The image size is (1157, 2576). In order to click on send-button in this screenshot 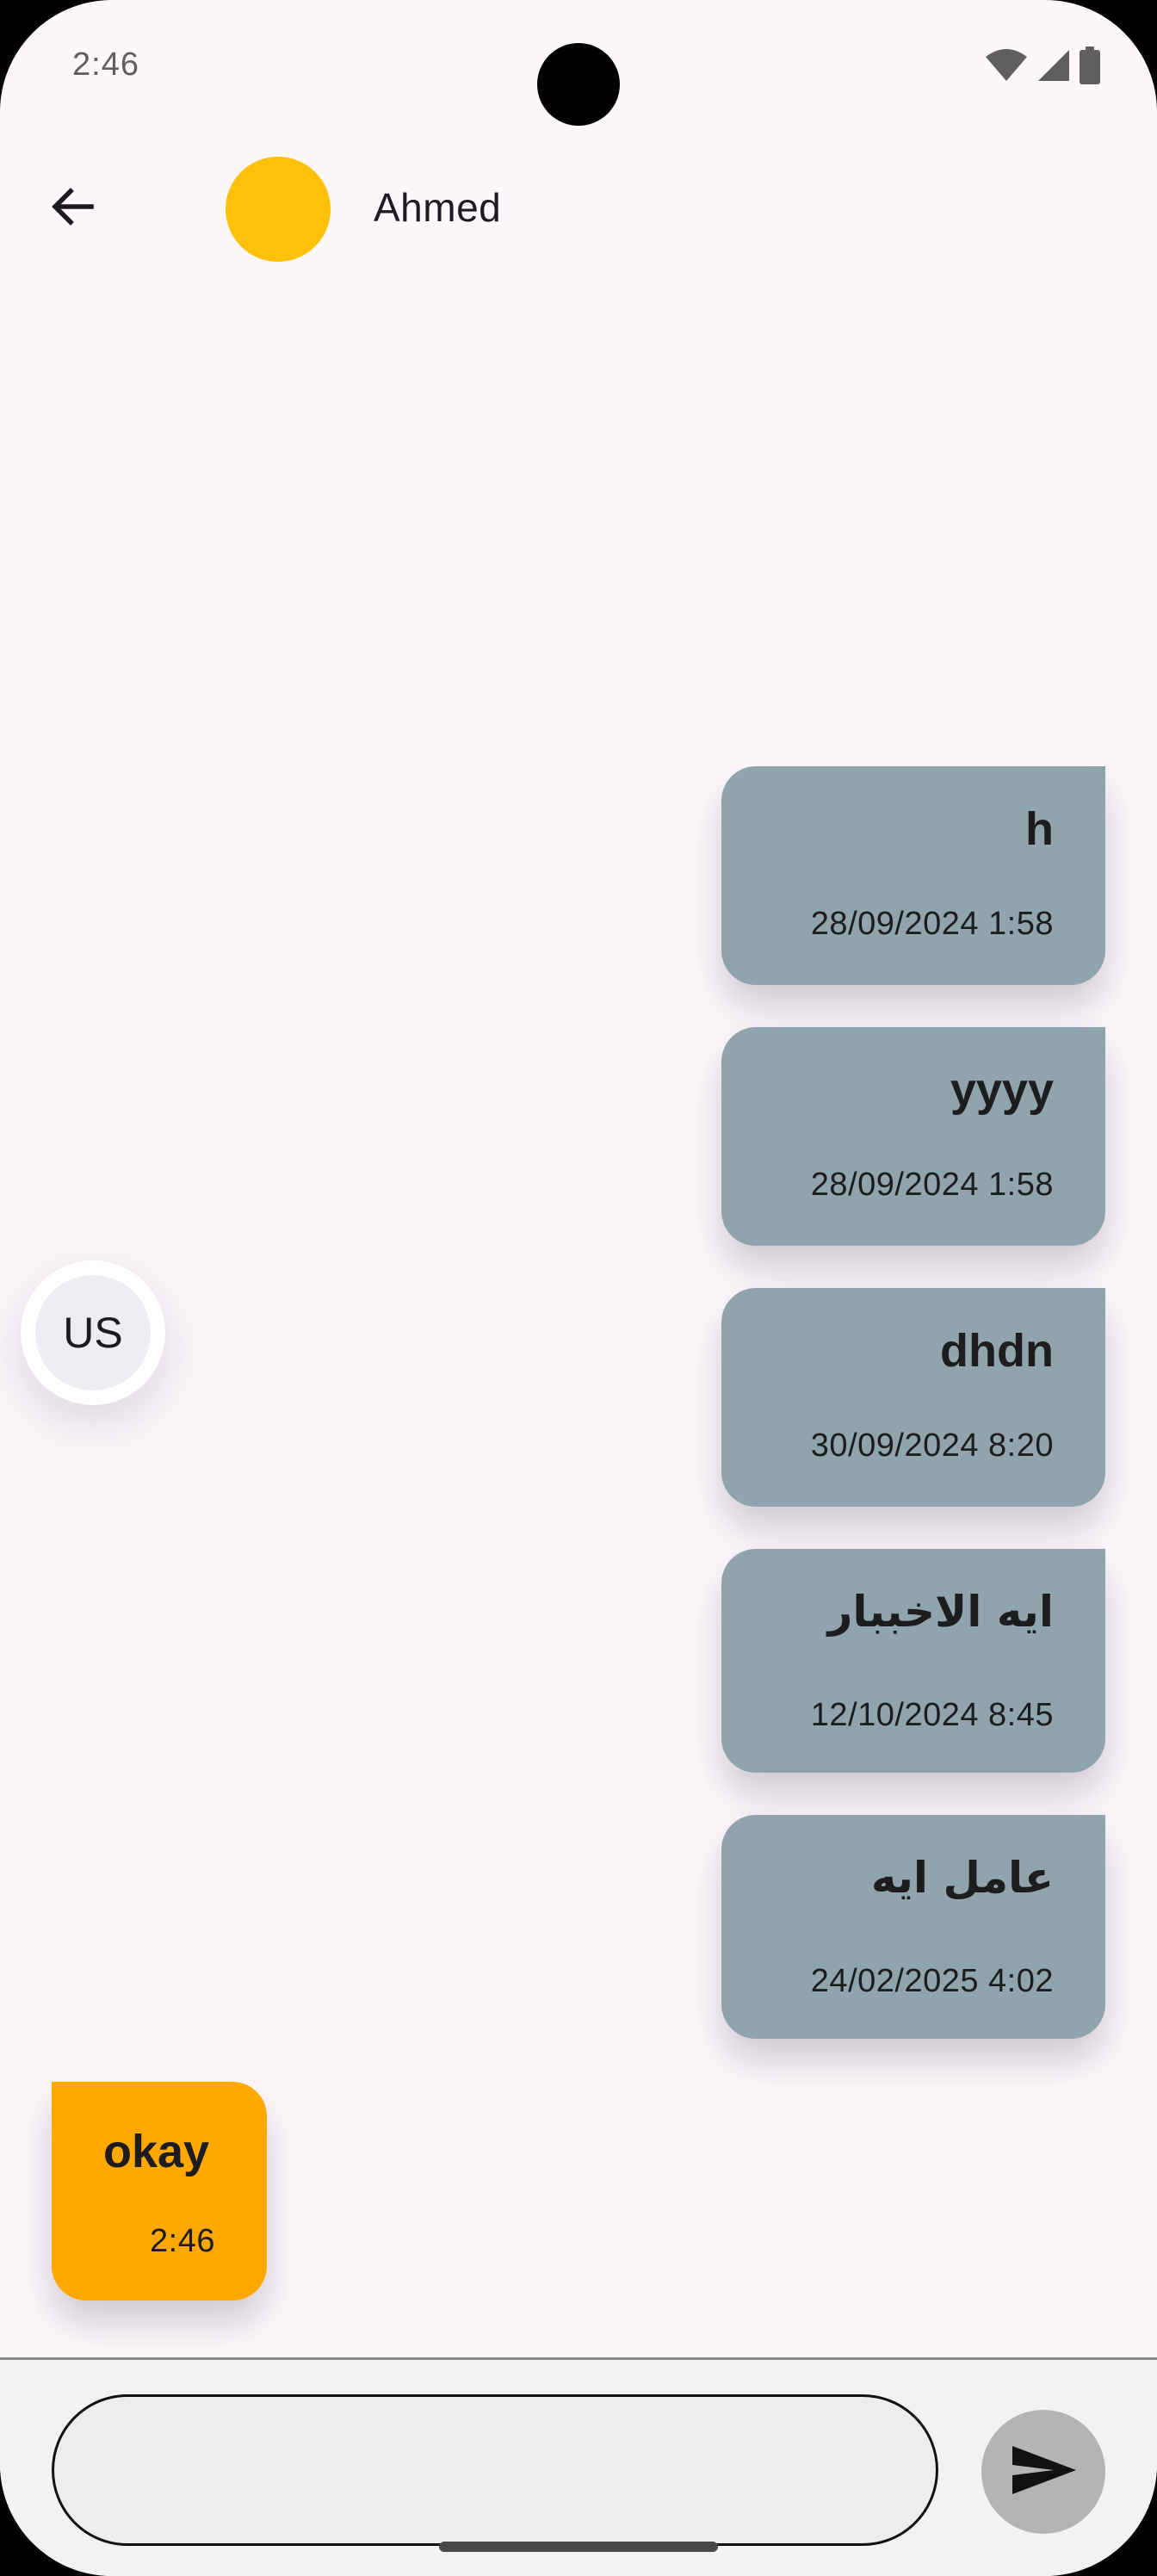, I will do `click(1043, 2472)`.